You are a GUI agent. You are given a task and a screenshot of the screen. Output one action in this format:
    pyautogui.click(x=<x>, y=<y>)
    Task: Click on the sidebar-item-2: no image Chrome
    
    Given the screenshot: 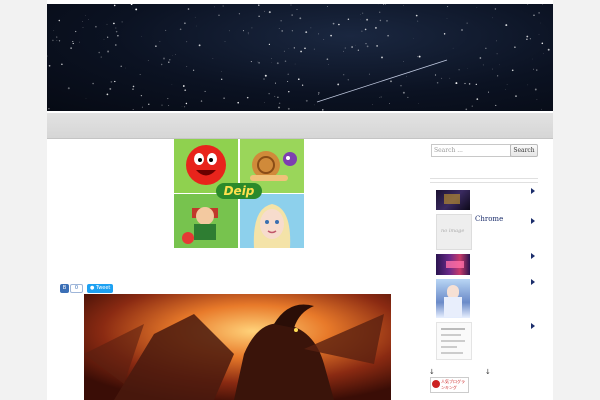 What is the action you would take?
    pyautogui.click(x=484, y=232)
    